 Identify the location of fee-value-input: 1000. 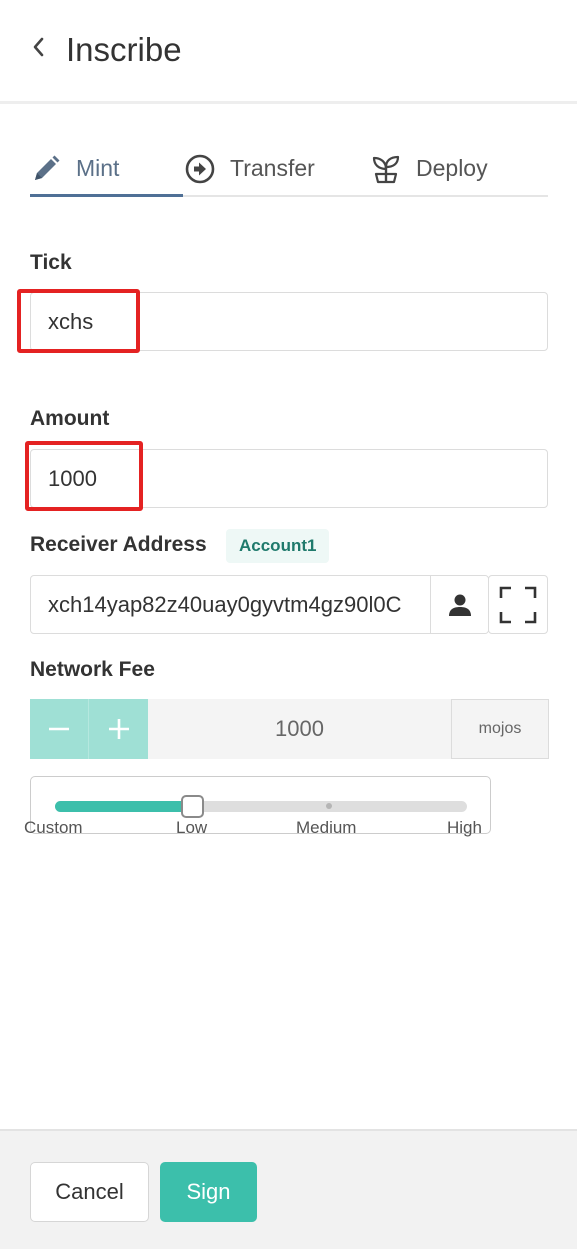
(299, 729).